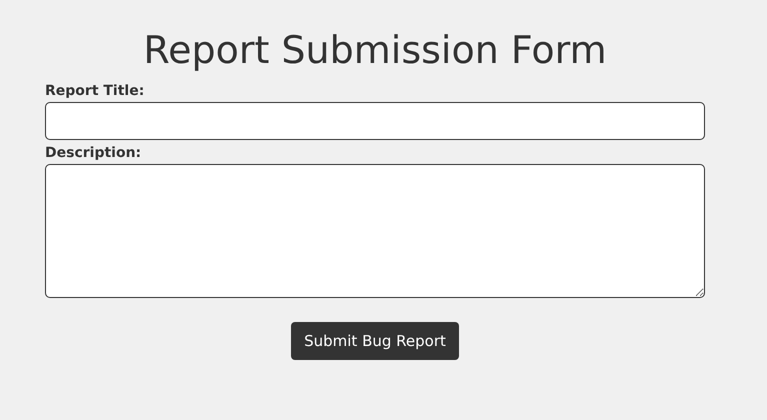 Image resolution: width=767 pixels, height=420 pixels. Describe the element at coordinates (375, 121) in the screenshot. I see `title-input-field` at that location.